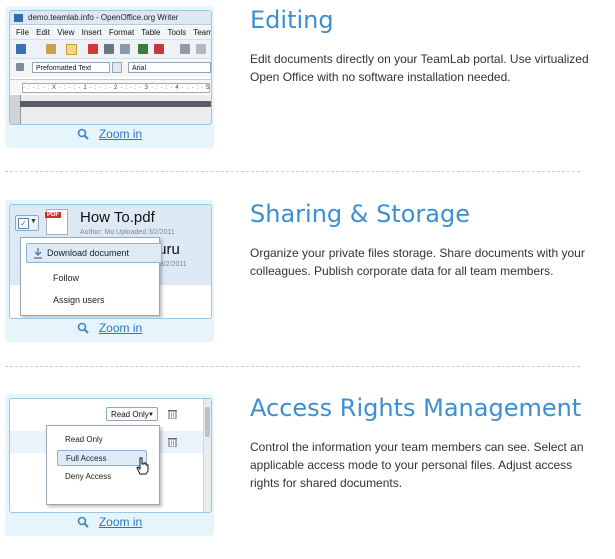 The height and width of the screenshot is (559, 615). I want to click on scrollbar, so click(207, 455).